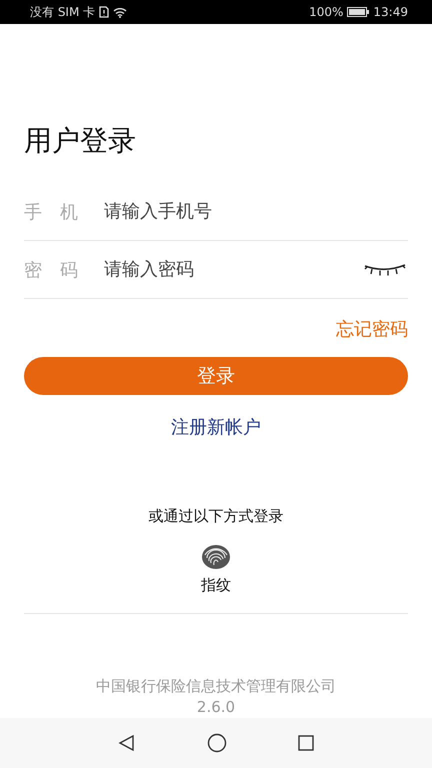 Image resolution: width=432 pixels, height=768 pixels. What do you see at coordinates (390, 12) in the screenshot?
I see `clock-text: 13:49` at bounding box center [390, 12].